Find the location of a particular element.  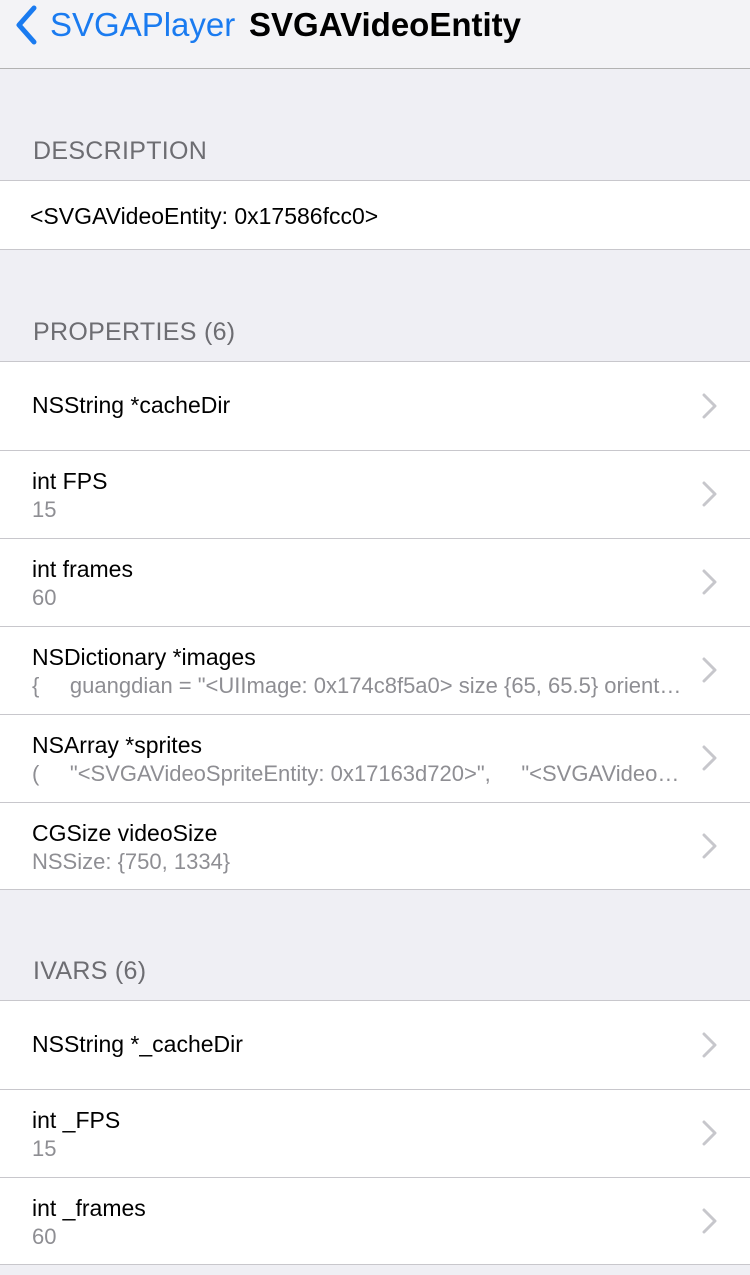

back-button: SVGAPlayer is located at coordinates (124, 25).